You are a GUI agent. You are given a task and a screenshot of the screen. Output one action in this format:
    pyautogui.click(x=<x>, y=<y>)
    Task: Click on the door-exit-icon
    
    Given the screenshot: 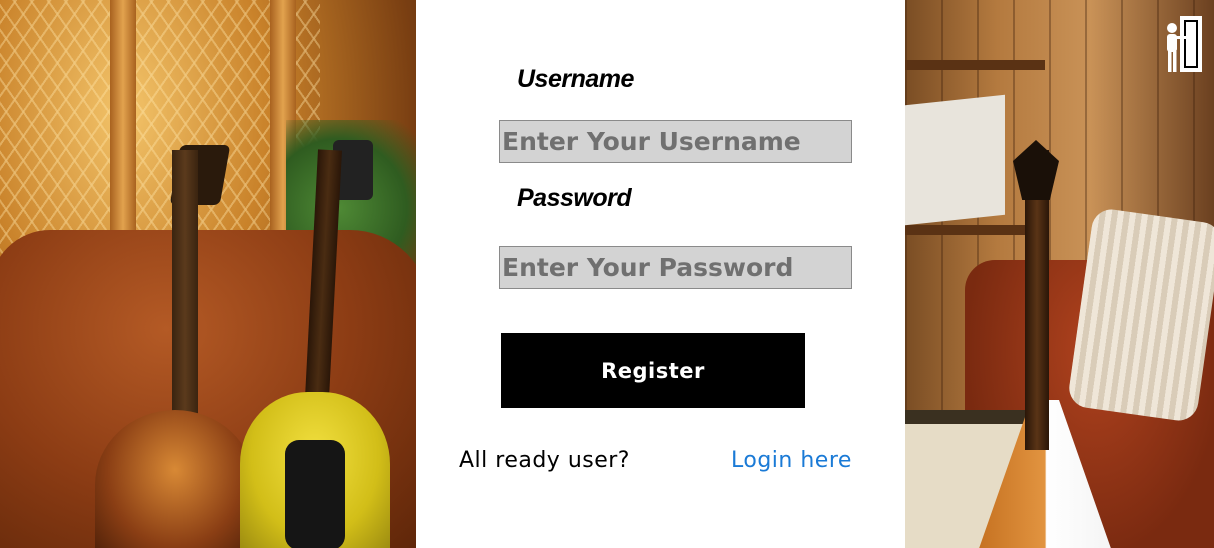 What is the action you would take?
    pyautogui.click(x=1184, y=45)
    